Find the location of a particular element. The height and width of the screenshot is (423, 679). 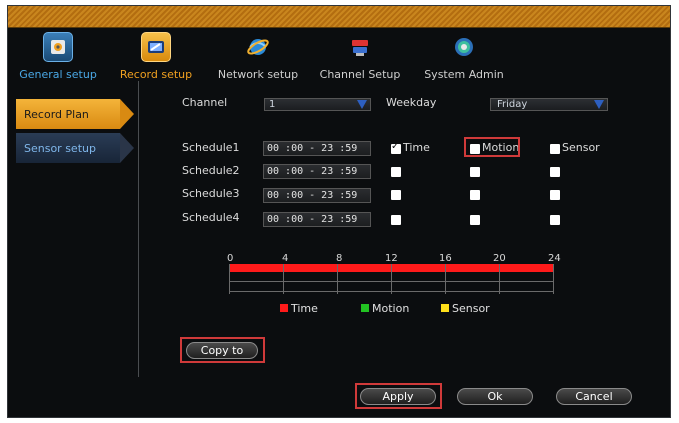

timeline-hour-label: 4 is located at coordinates (285, 258).